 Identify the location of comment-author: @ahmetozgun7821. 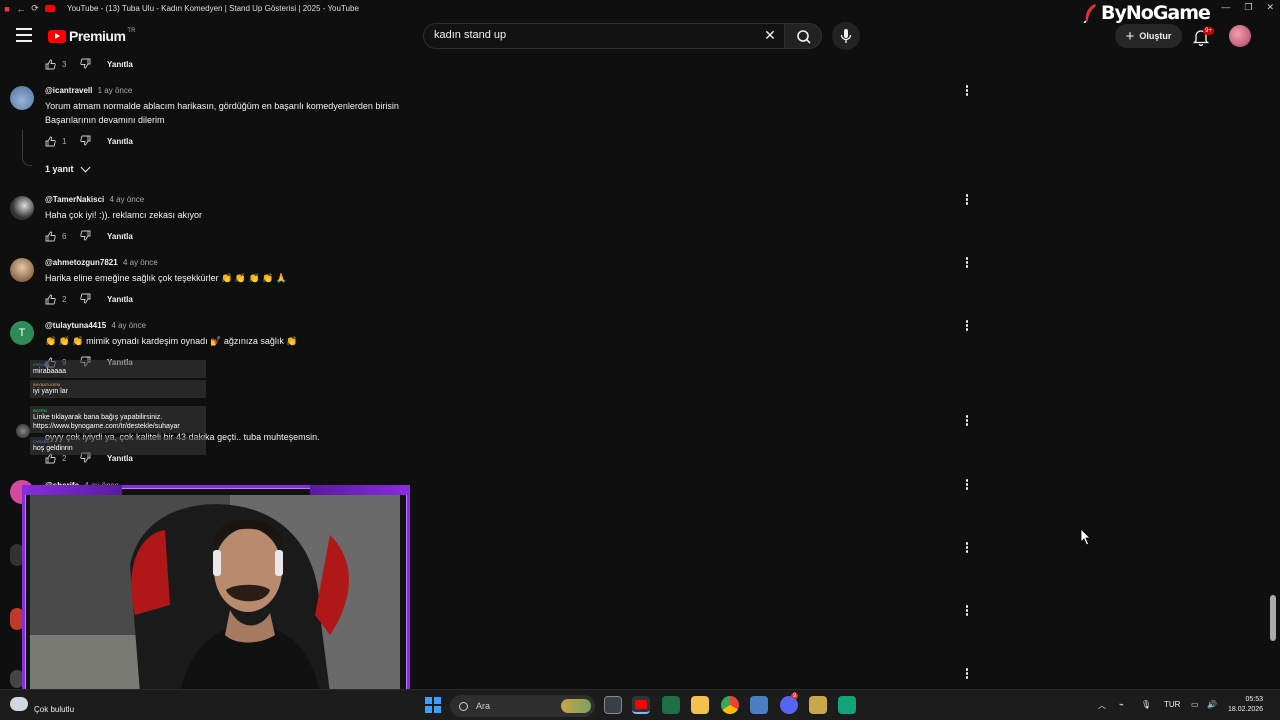
(81, 262).